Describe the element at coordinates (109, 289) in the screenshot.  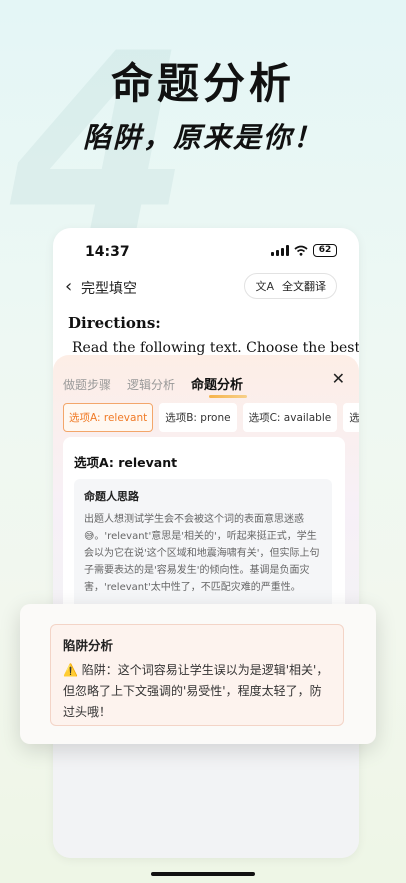
I see `nav-title: 完型填空` at that location.